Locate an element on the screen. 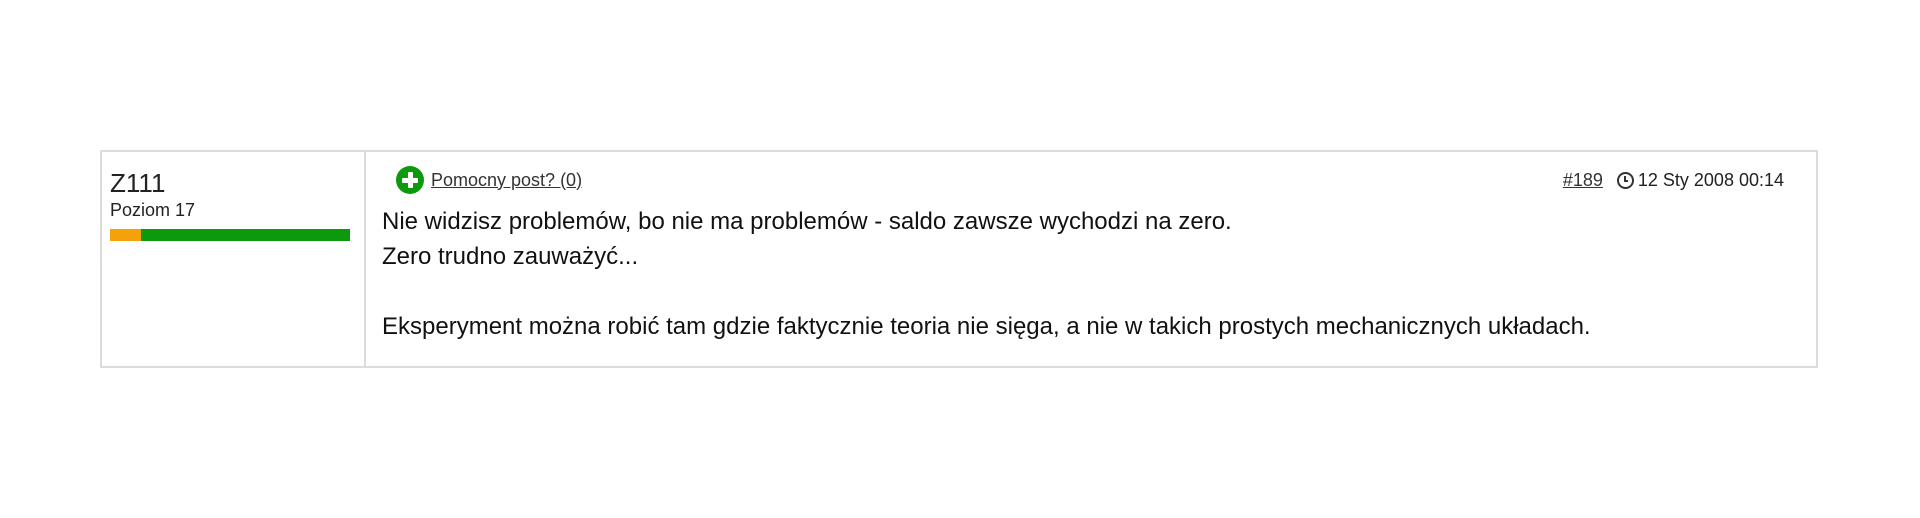  post-meta-right: #189 12 Sty 2008 00:14 is located at coordinates (1673, 180).